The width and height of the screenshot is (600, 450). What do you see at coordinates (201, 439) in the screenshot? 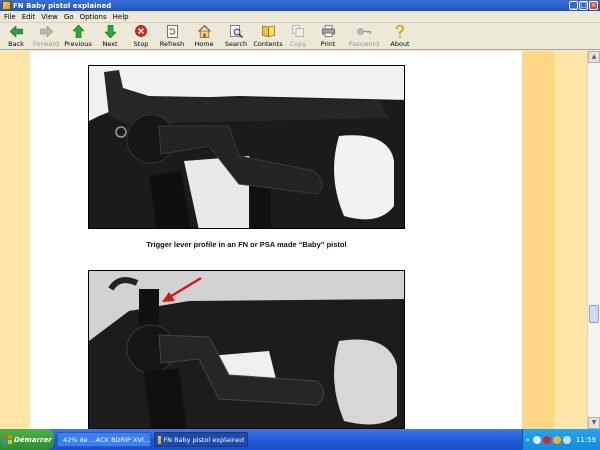
I see `taskbar-item-help-window: FN Baby pistol explained` at bounding box center [201, 439].